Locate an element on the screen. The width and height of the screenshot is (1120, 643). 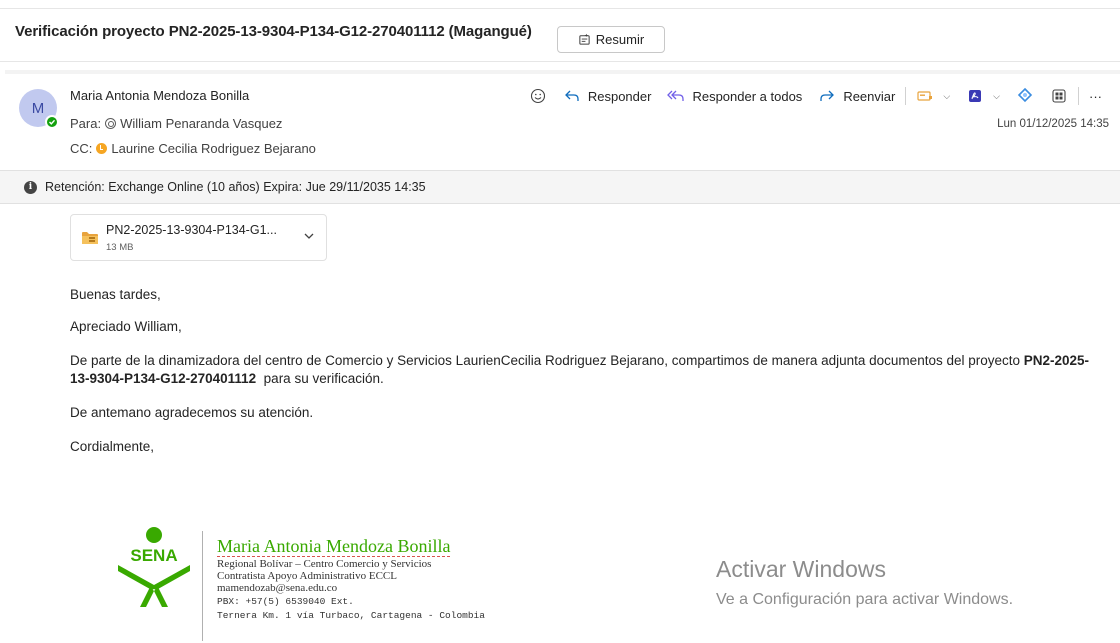
pdf-menu-button: ⌵ is located at coordinates (983, 96).